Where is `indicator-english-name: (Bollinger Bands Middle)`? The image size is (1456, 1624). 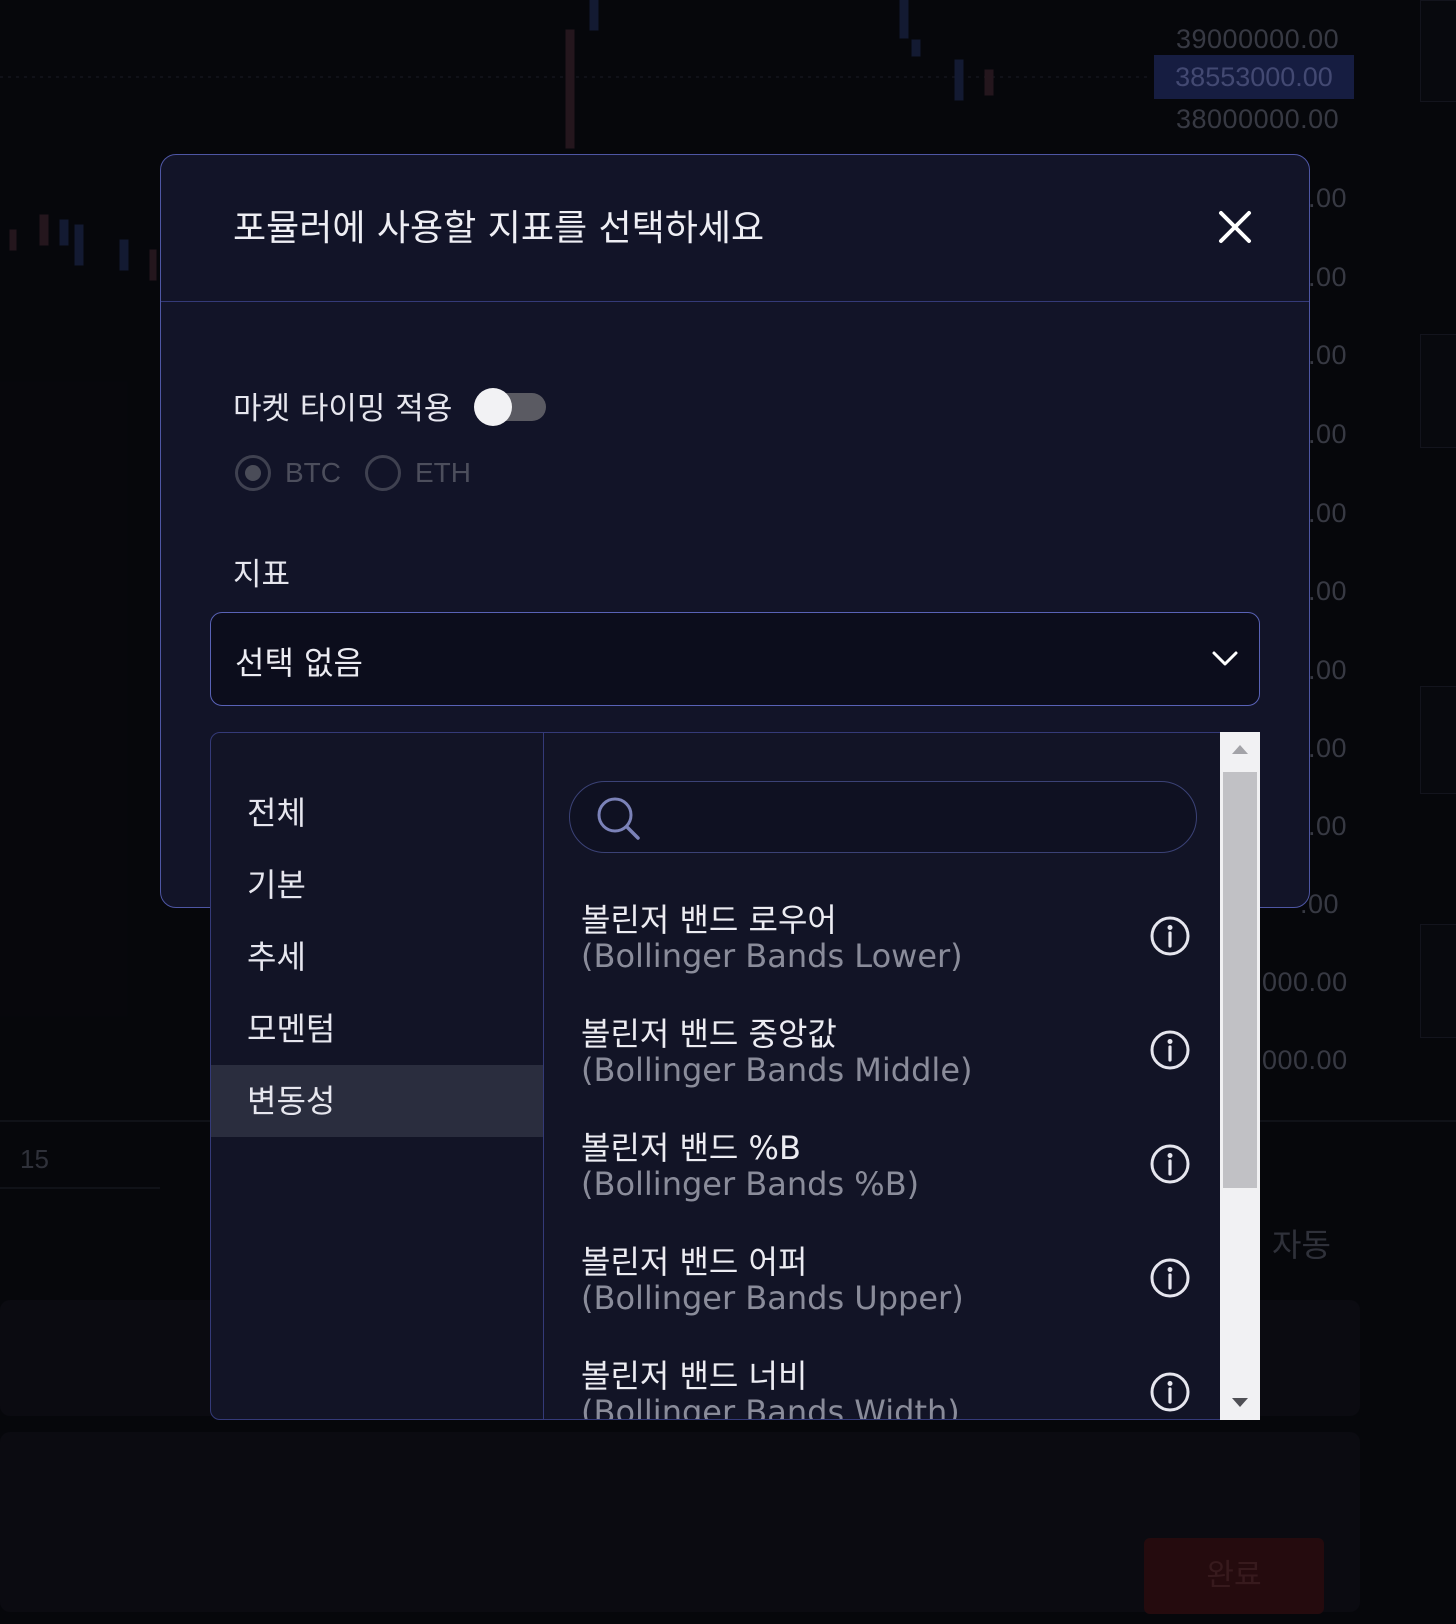
indicator-english-name: (Bollinger Bands Middle) is located at coordinates (777, 1070).